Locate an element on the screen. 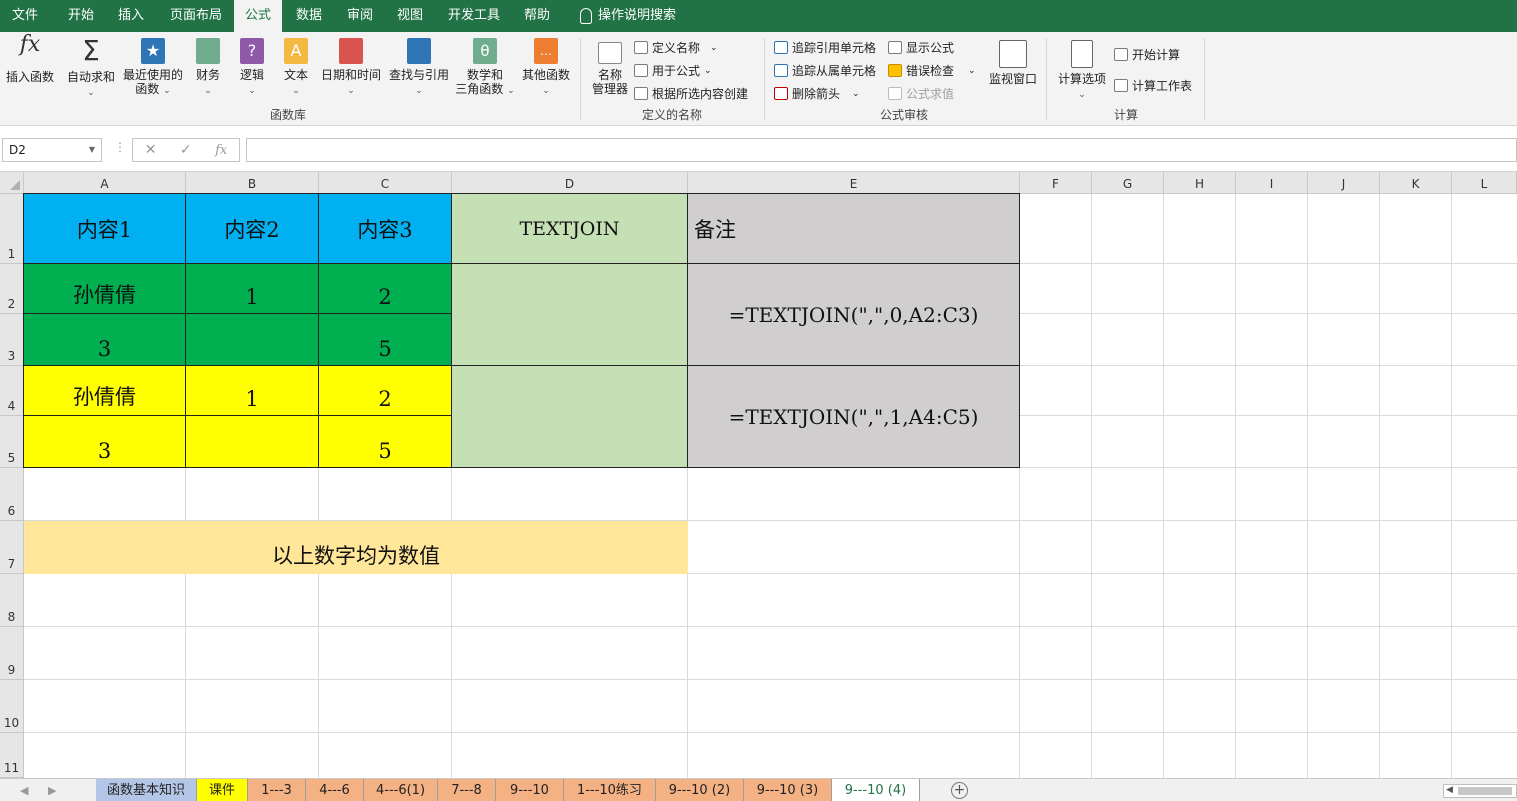  scroll-left-icon: ◀ is located at coordinates (24, 790).